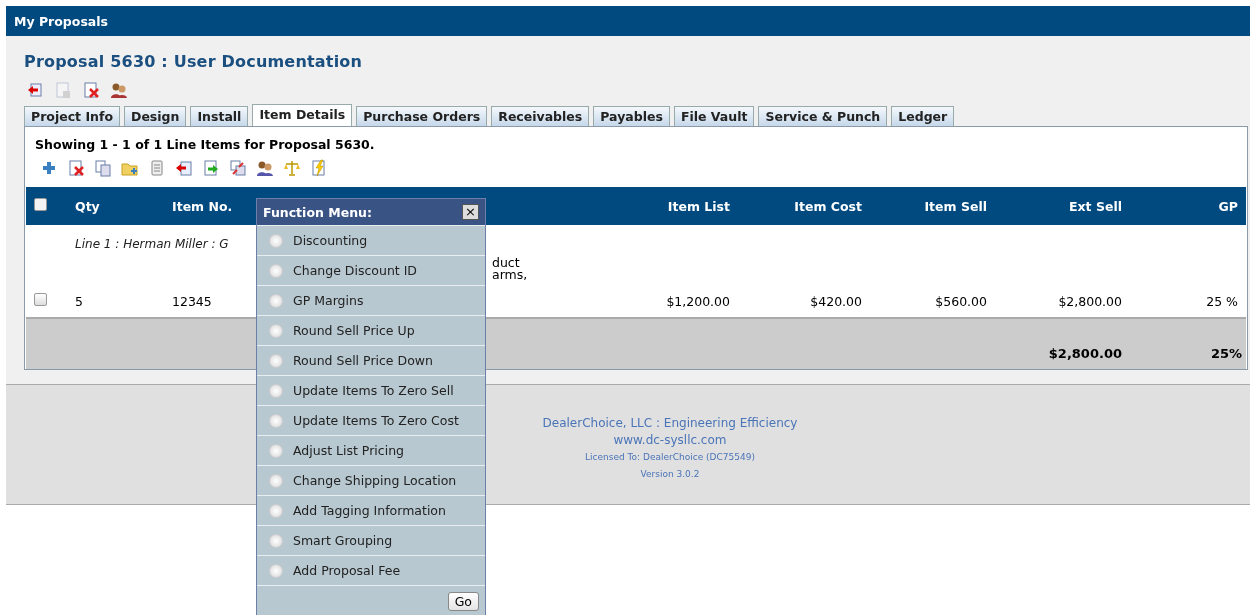  I want to click on line-label: Line 1 : Herman Miller : G, so click(152, 244).